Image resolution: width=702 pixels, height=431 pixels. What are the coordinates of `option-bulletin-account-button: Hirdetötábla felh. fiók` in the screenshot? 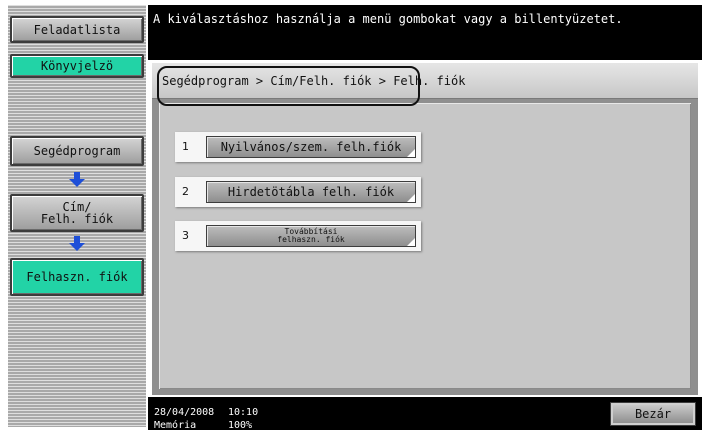 It's located at (311, 192).